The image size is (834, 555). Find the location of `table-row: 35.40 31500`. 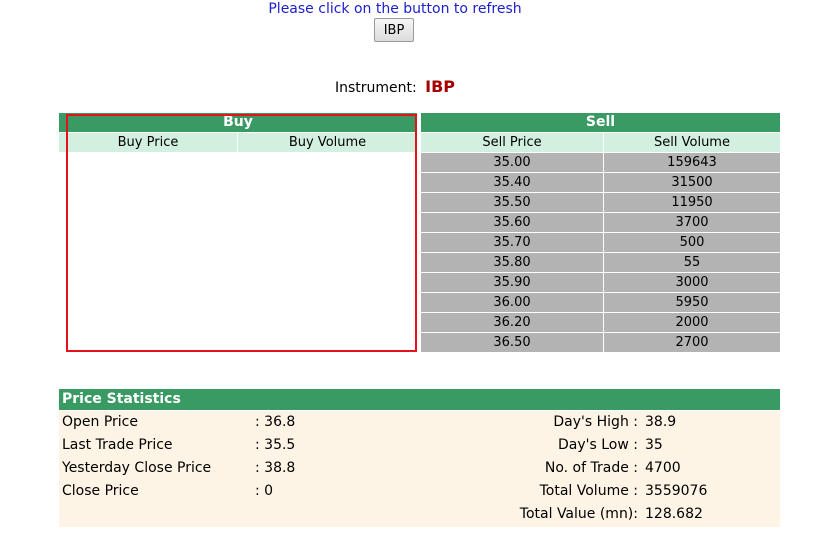

table-row: 35.40 31500 is located at coordinates (600, 182).